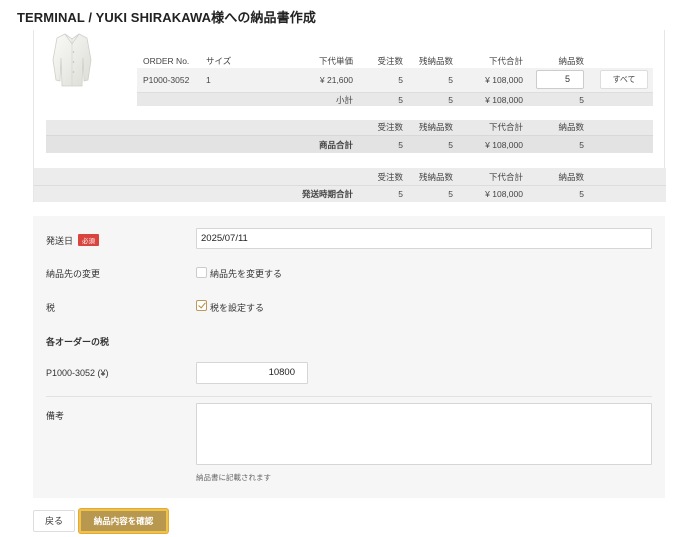  What do you see at coordinates (505, 177) in the screenshot?
I see `st-header-subtotal-price: 下代合計` at bounding box center [505, 177].